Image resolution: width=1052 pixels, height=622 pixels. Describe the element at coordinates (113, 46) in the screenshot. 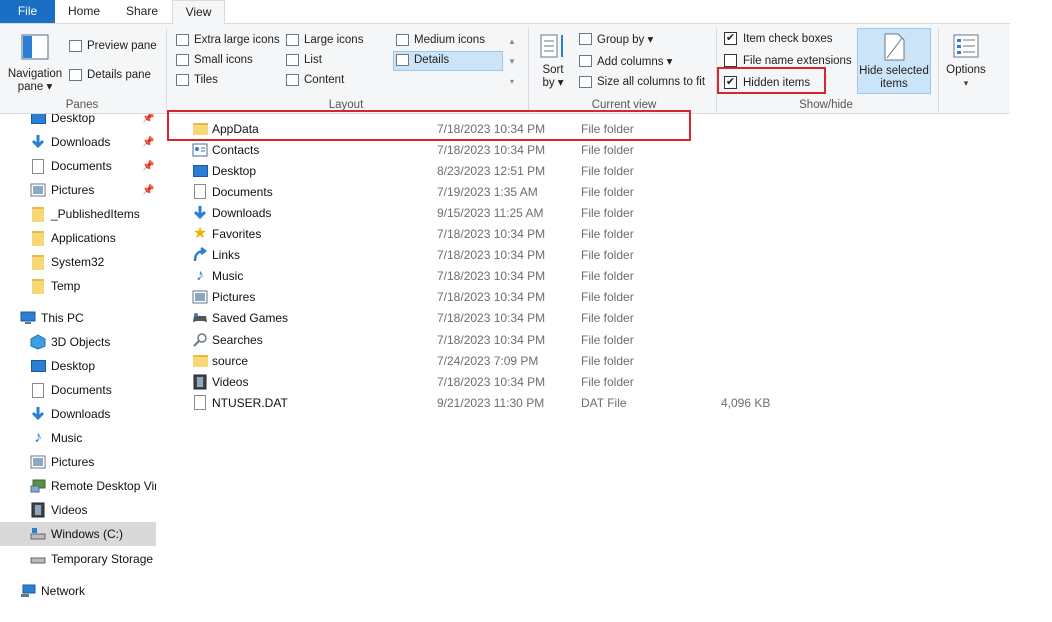

I see `preview-pane-button: Preview pane` at that location.